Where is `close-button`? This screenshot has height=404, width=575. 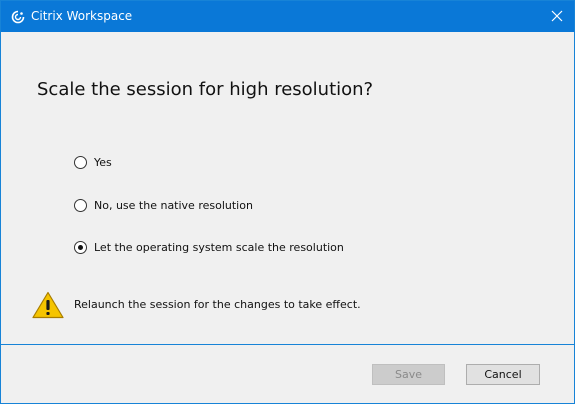 close-button is located at coordinates (557, 16).